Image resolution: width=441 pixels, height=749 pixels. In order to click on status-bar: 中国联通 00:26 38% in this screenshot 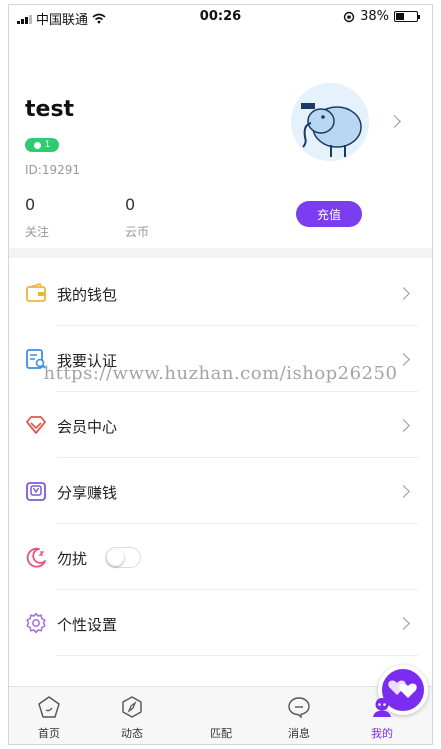, I will do `click(220, 17)`.